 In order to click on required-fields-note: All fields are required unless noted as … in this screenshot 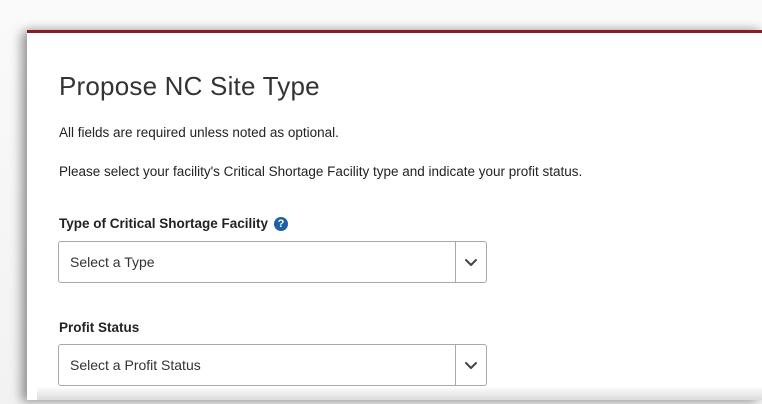, I will do `click(199, 132)`.